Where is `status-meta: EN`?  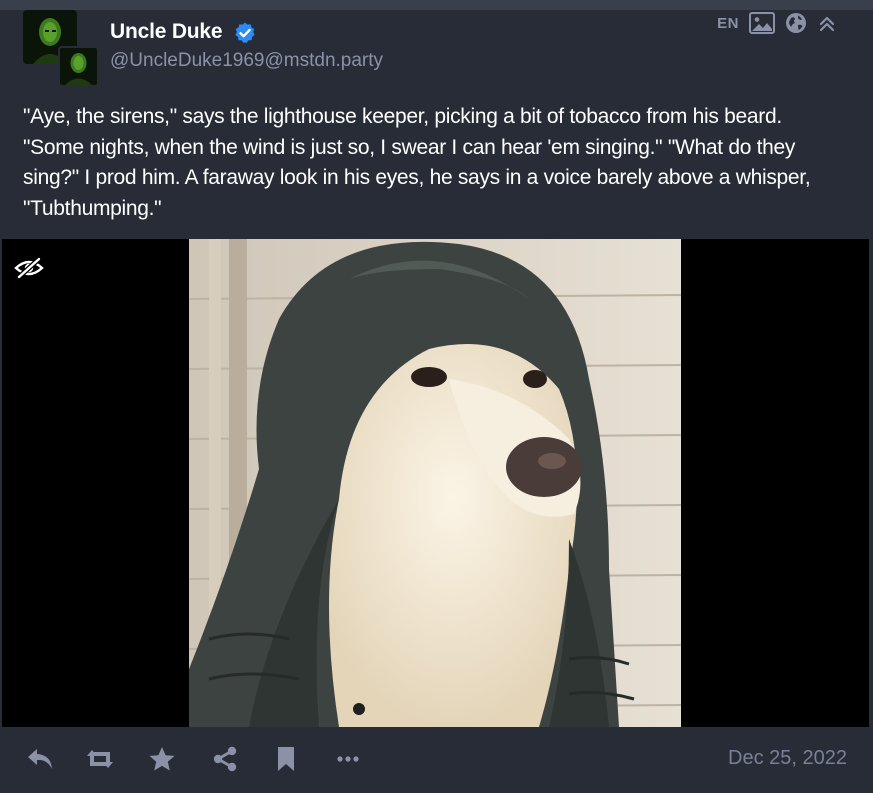
status-meta: EN is located at coordinates (777, 23).